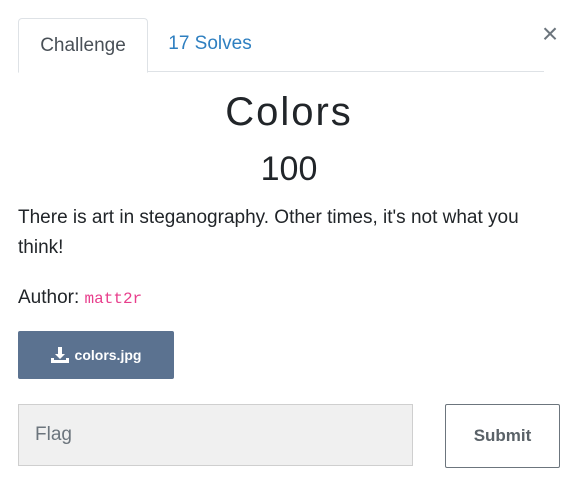  I want to click on author-label: Author:, so click(49, 297).